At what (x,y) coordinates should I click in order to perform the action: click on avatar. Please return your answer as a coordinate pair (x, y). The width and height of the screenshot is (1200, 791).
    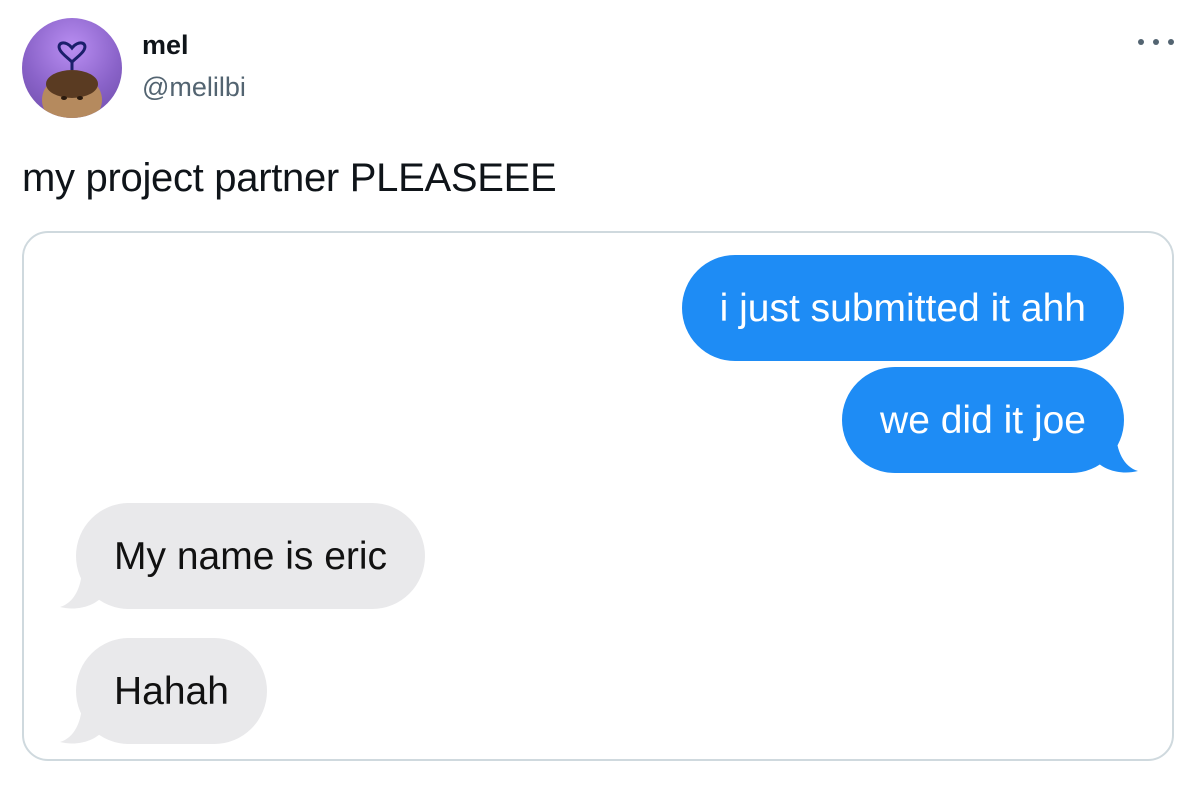
    Looking at the image, I should click on (72, 68).